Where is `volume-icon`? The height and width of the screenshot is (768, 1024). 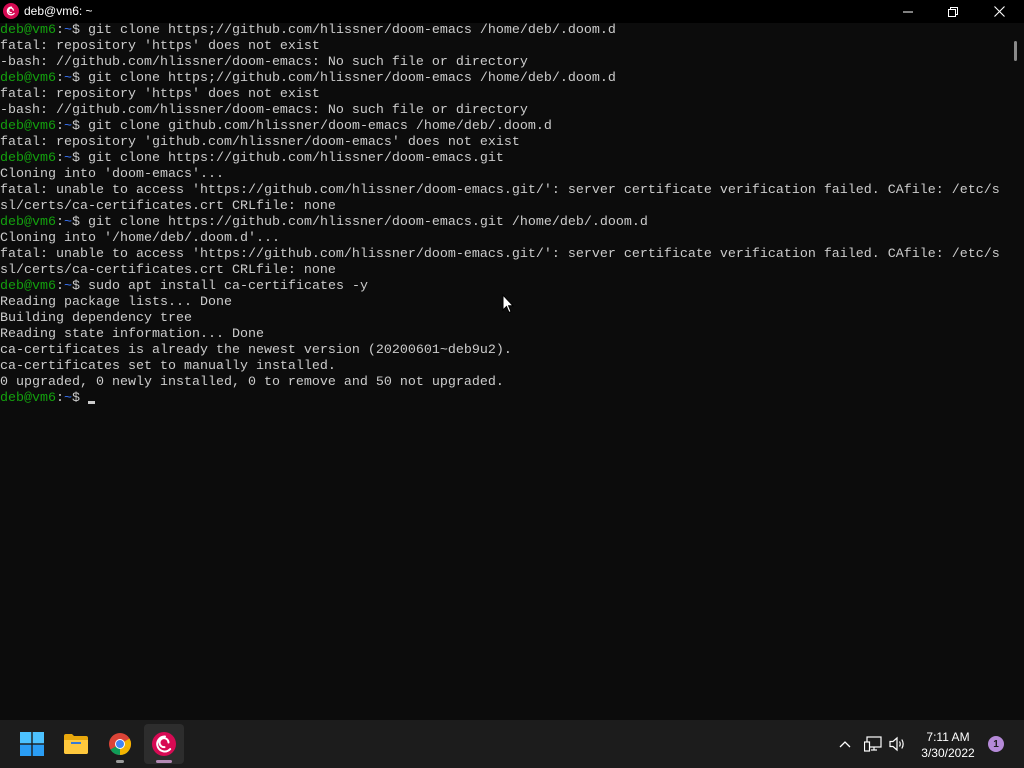 volume-icon is located at coordinates (896, 744).